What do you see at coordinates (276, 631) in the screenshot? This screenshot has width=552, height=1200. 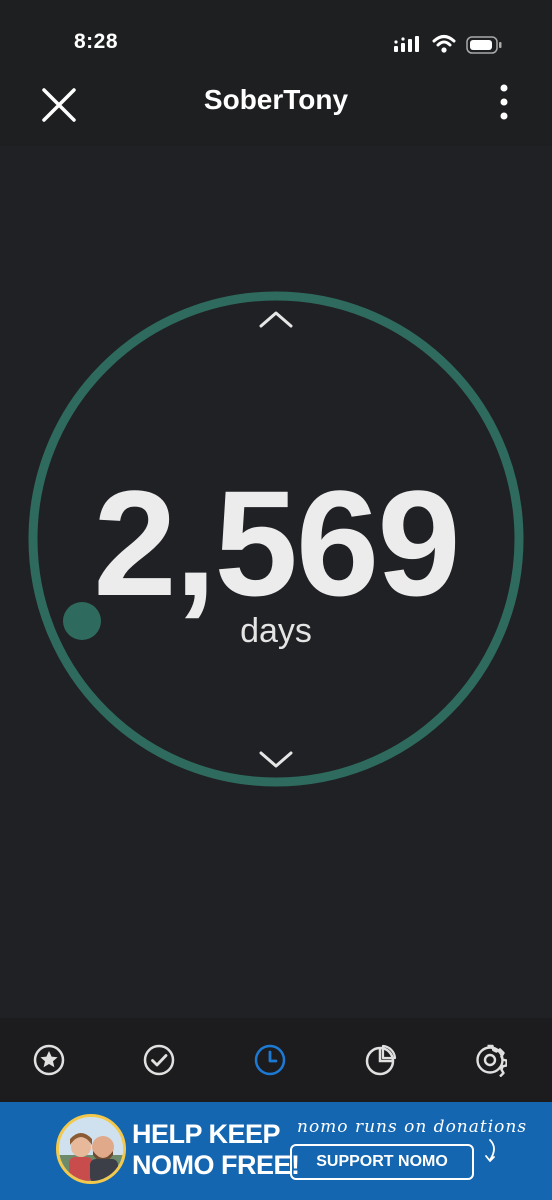 I see `counter-unit: days` at bounding box center [276, 631].